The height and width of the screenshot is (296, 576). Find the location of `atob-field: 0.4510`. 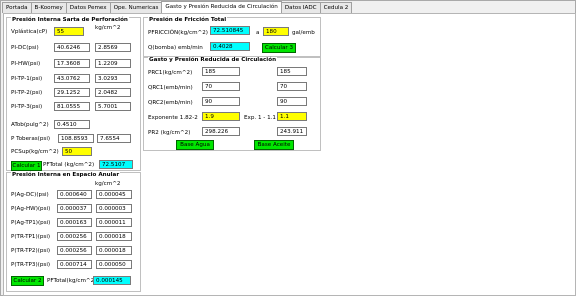

atob-field: 0.4510 is located at coordinates (72, 124).